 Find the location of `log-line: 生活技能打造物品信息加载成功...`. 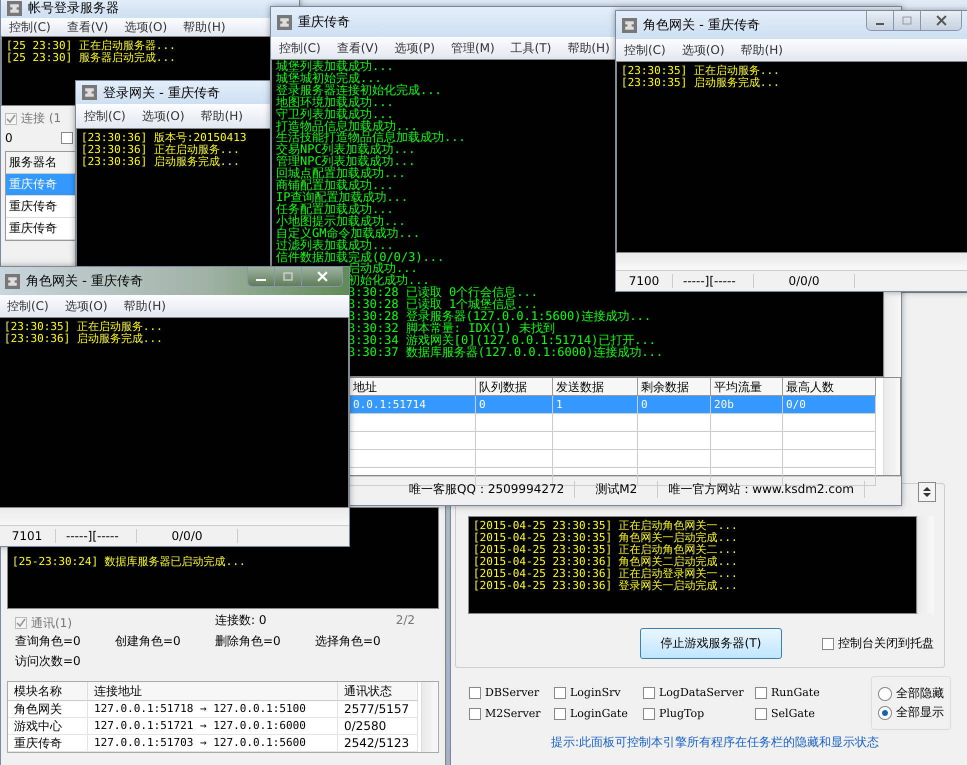

log-line: 生活技能打造物品信息加载成功... is located at coordinates (371, 138).